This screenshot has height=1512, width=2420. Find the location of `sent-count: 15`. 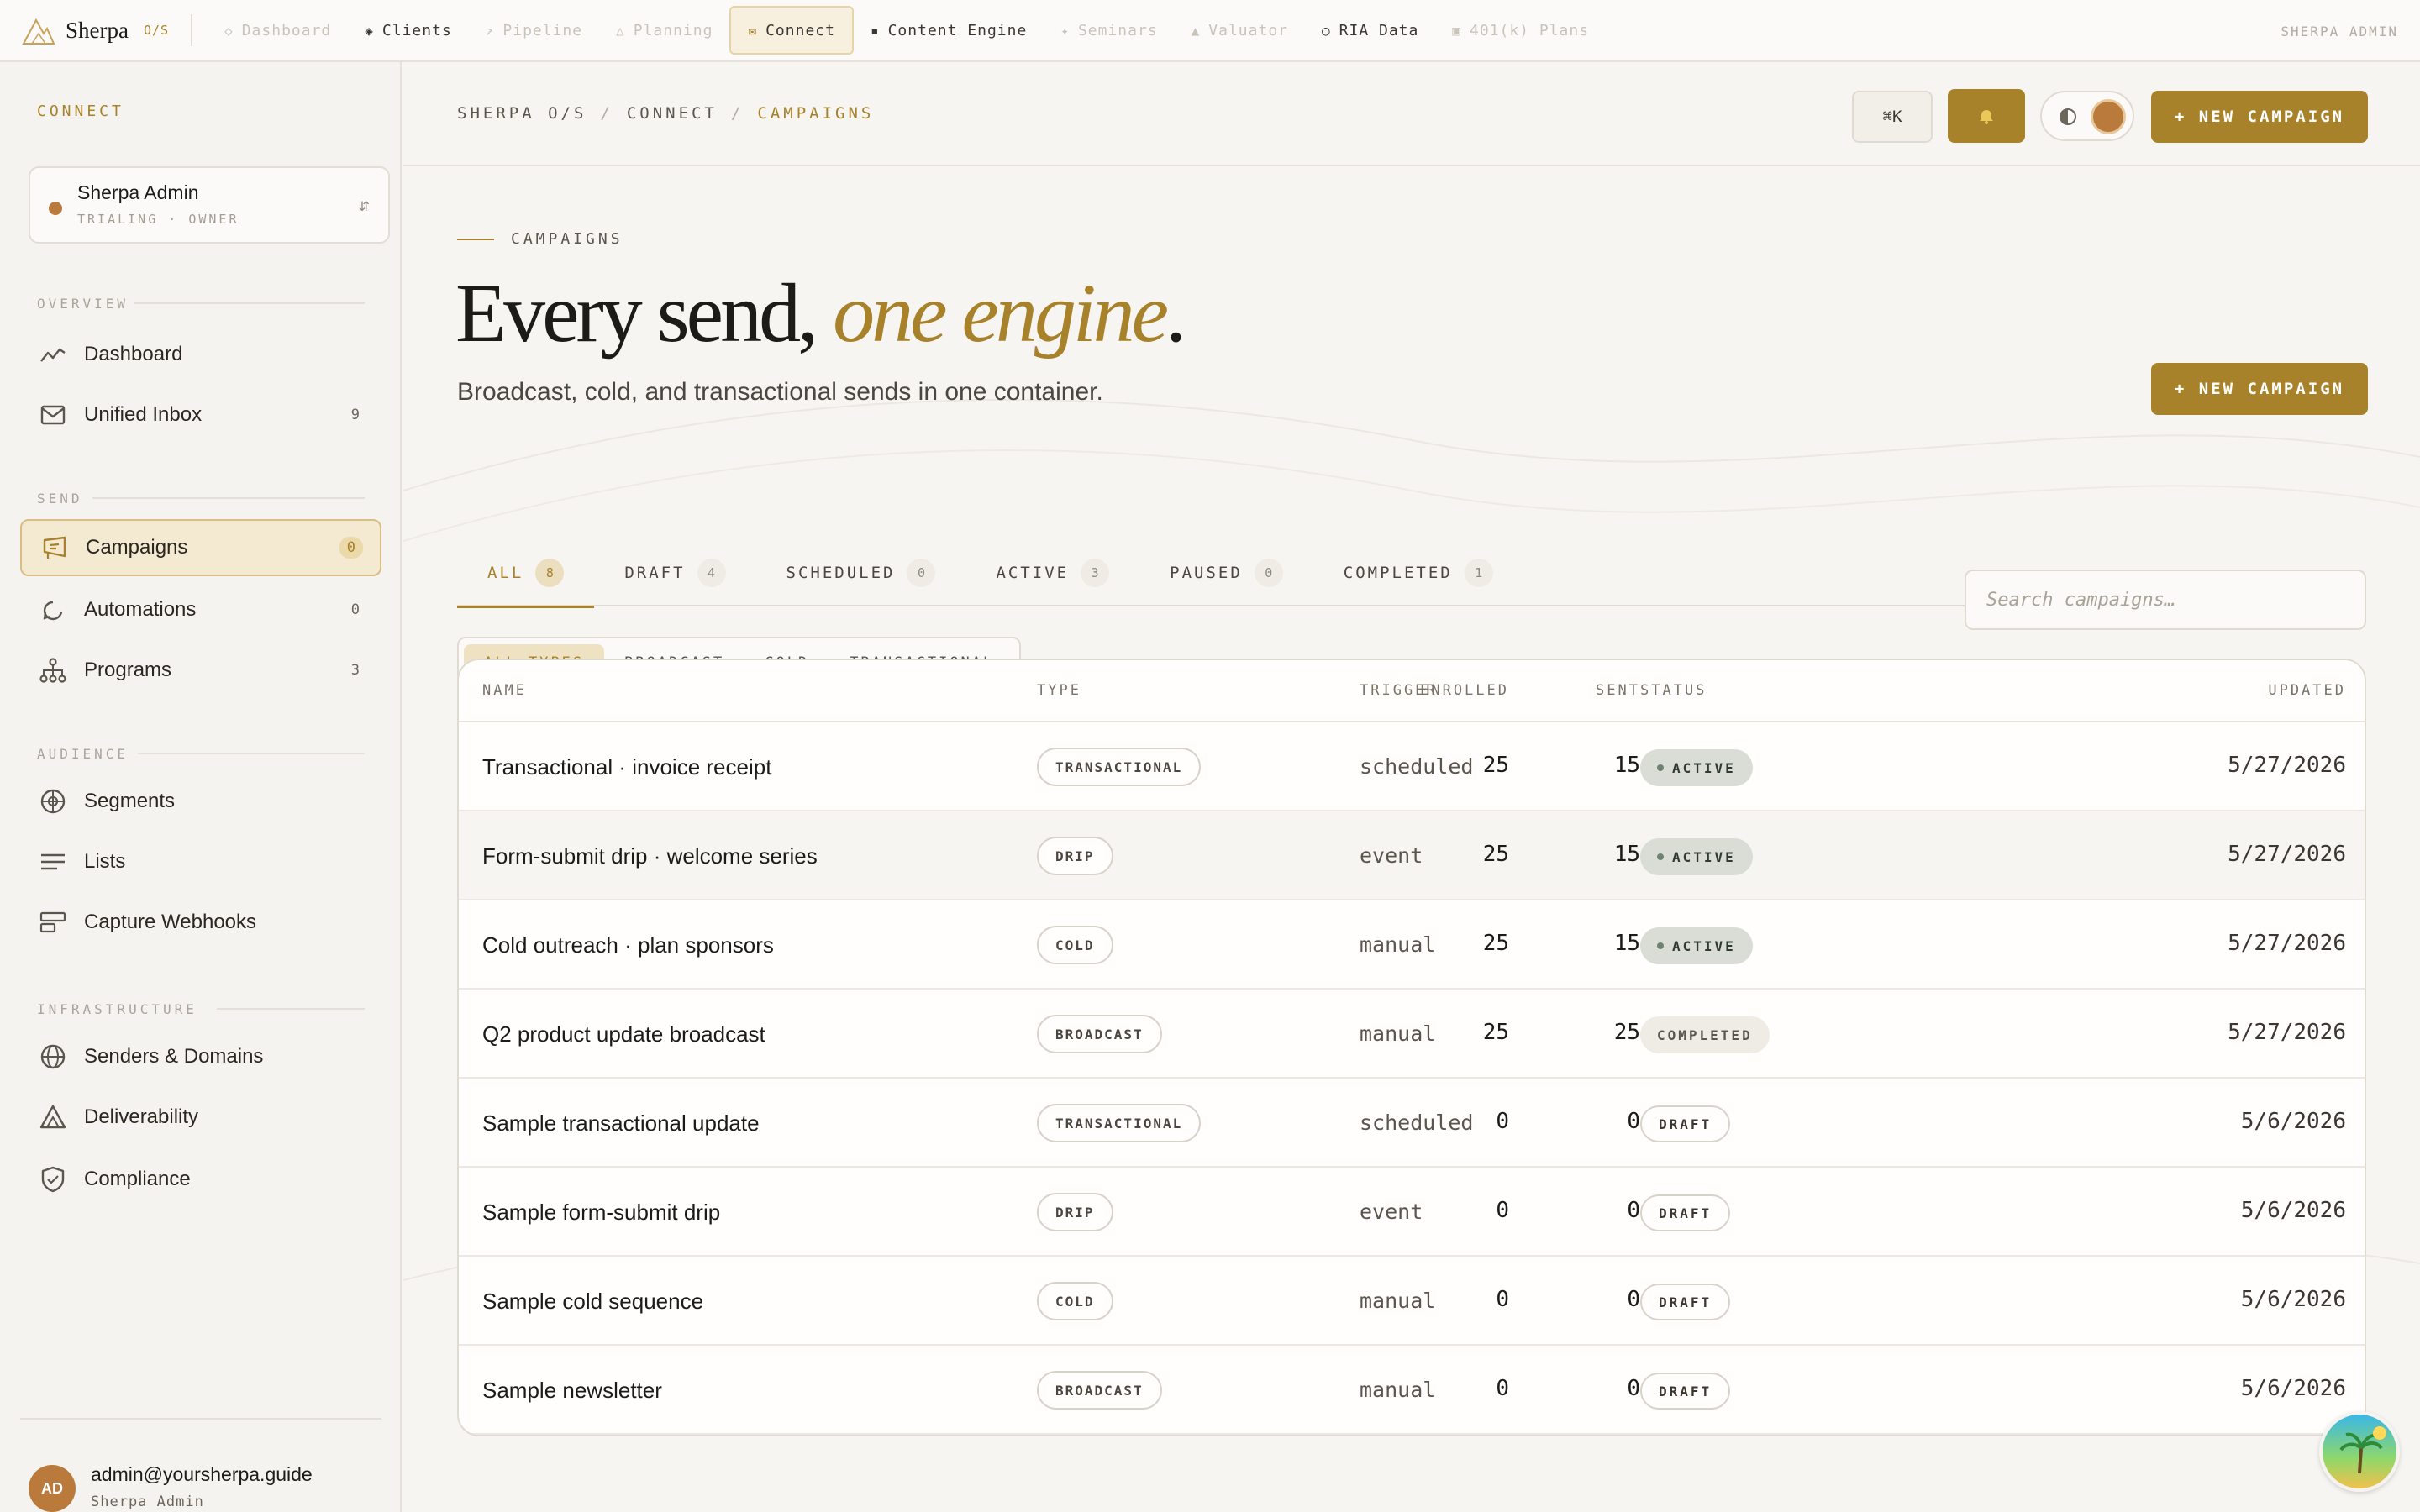

sent-count: 15 is located at coordinates (1626, 854).